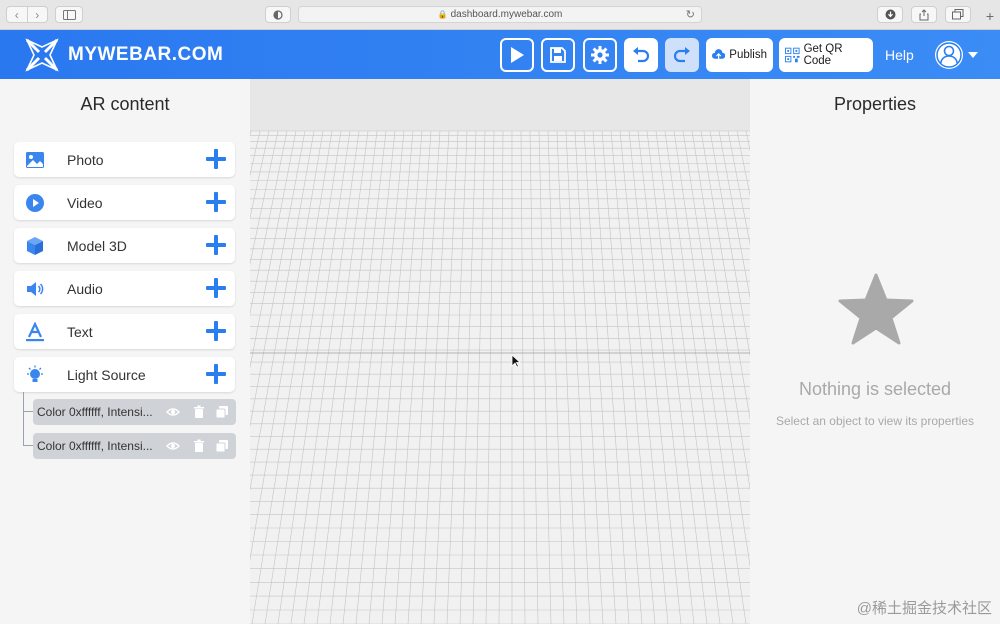  What do you see at coordinates (85, 160) in the screenshot?
I see `content-item-label: Photo` at bounding box center [85, 160].